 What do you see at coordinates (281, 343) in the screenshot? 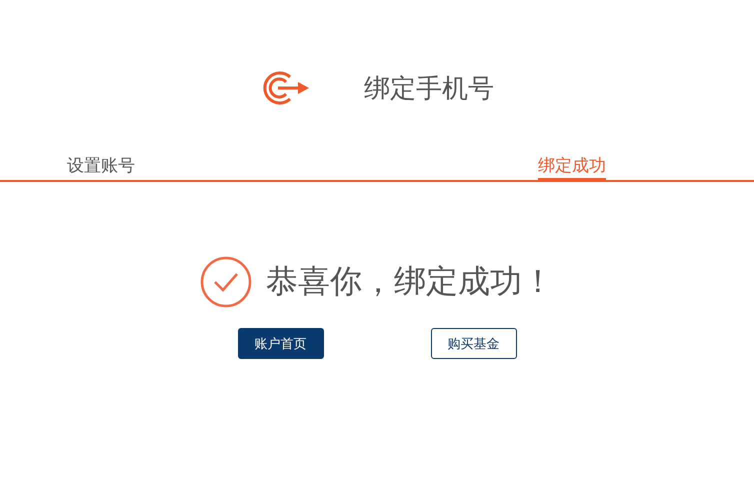
I see `action-button: 账户首页` at bounding box center [281, 343].